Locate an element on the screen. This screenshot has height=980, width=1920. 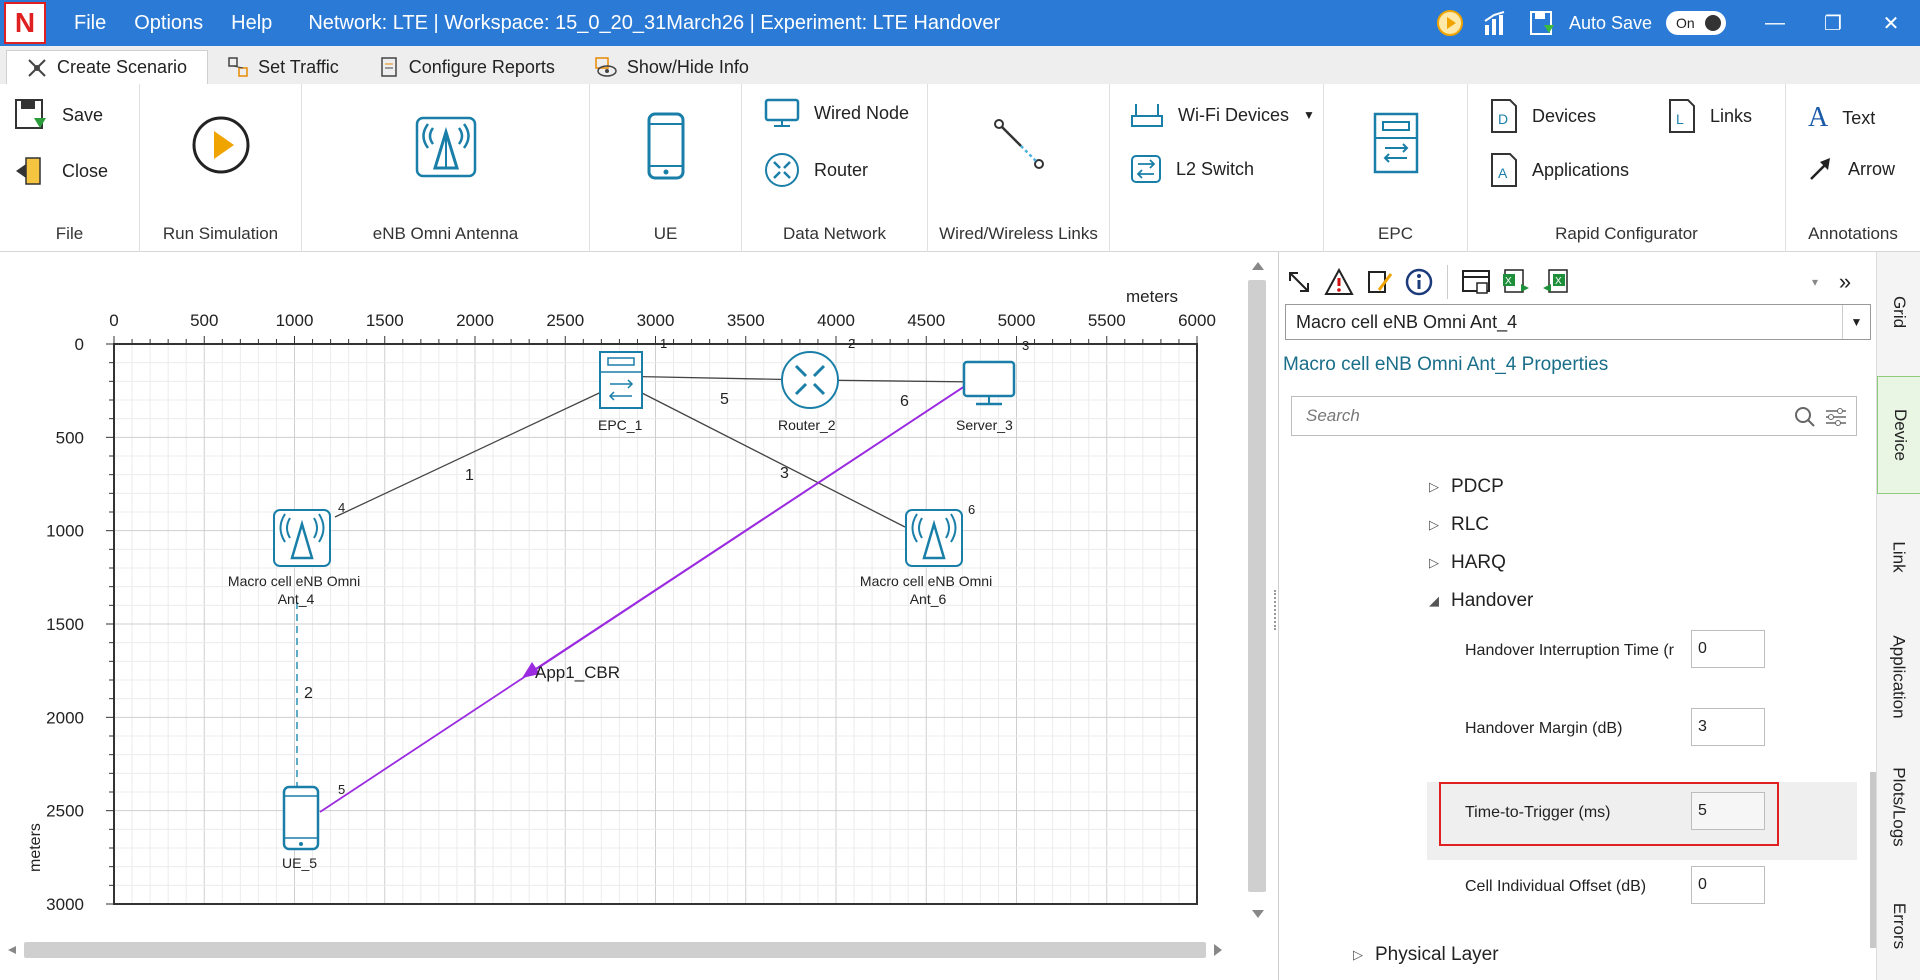
save-button: Save is located at coordinates (58, 115).